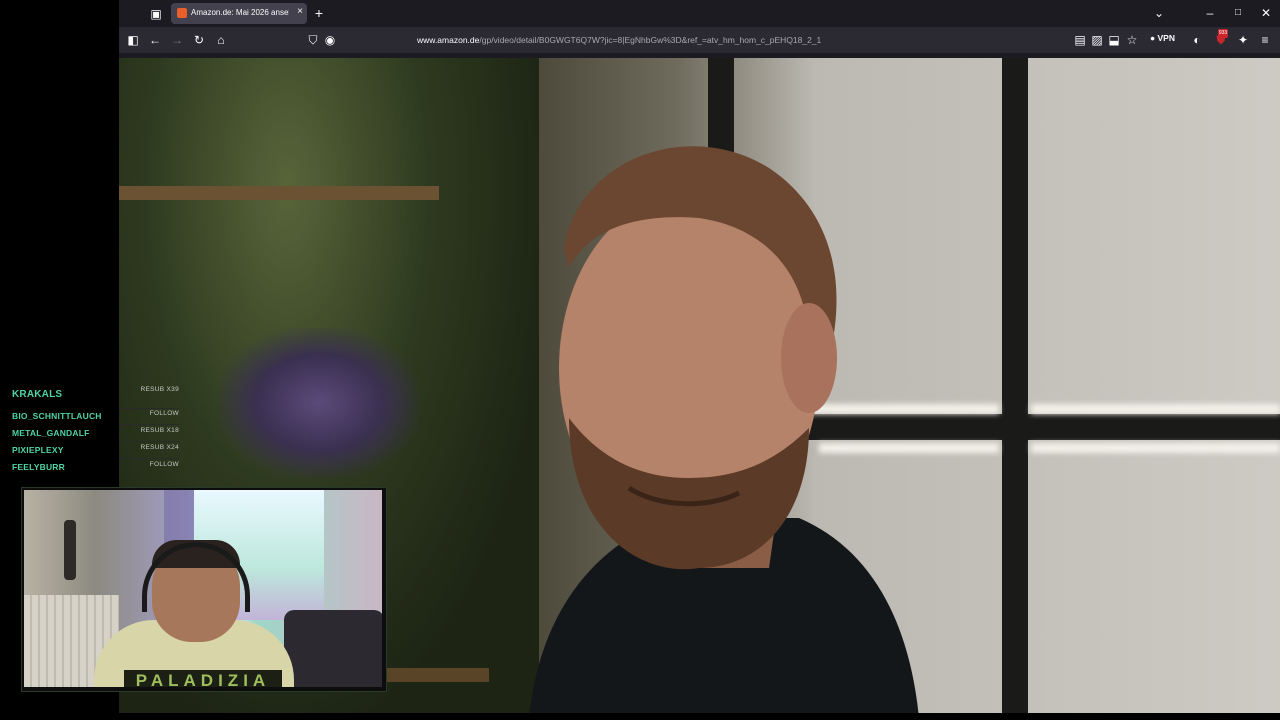  I want to click on tab-title: Amazon.de: Mai 2026 ansehen, so click(240, 12).